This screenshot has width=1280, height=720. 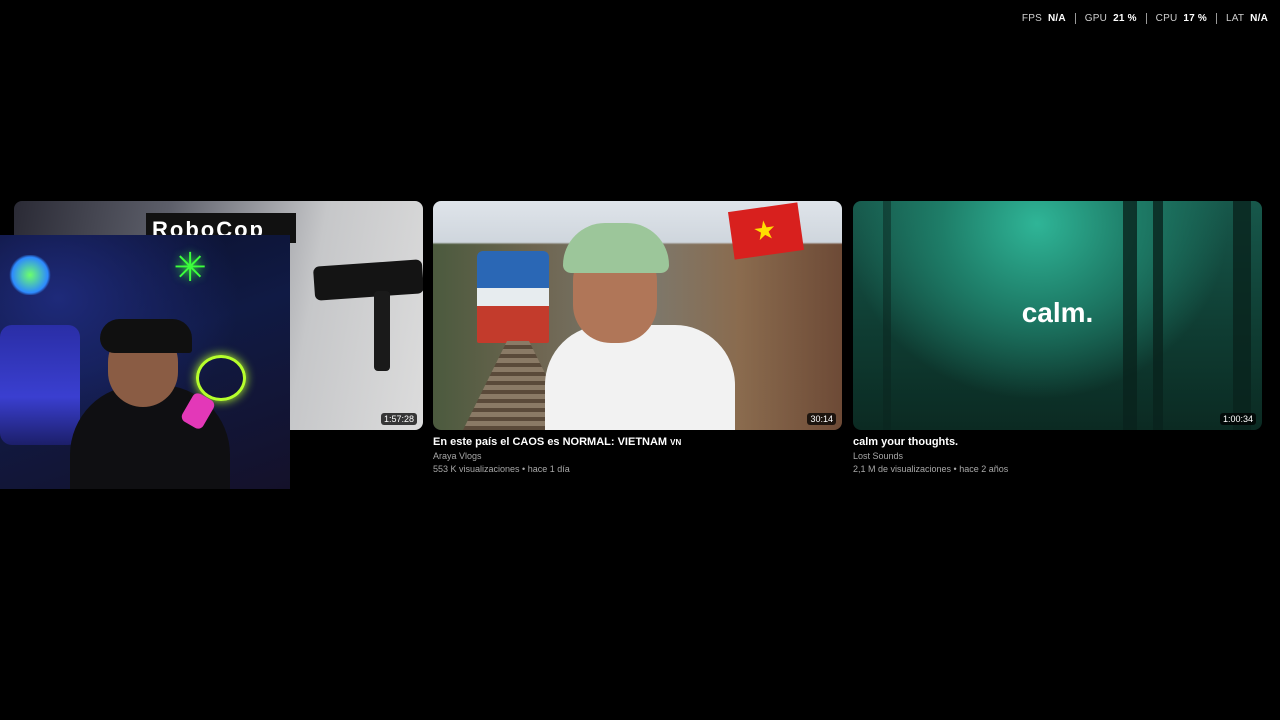 What do you see at coordinates (30, 275) in the screenshot?
I see `neon-sign-icon` at bounding box center [30, 275].